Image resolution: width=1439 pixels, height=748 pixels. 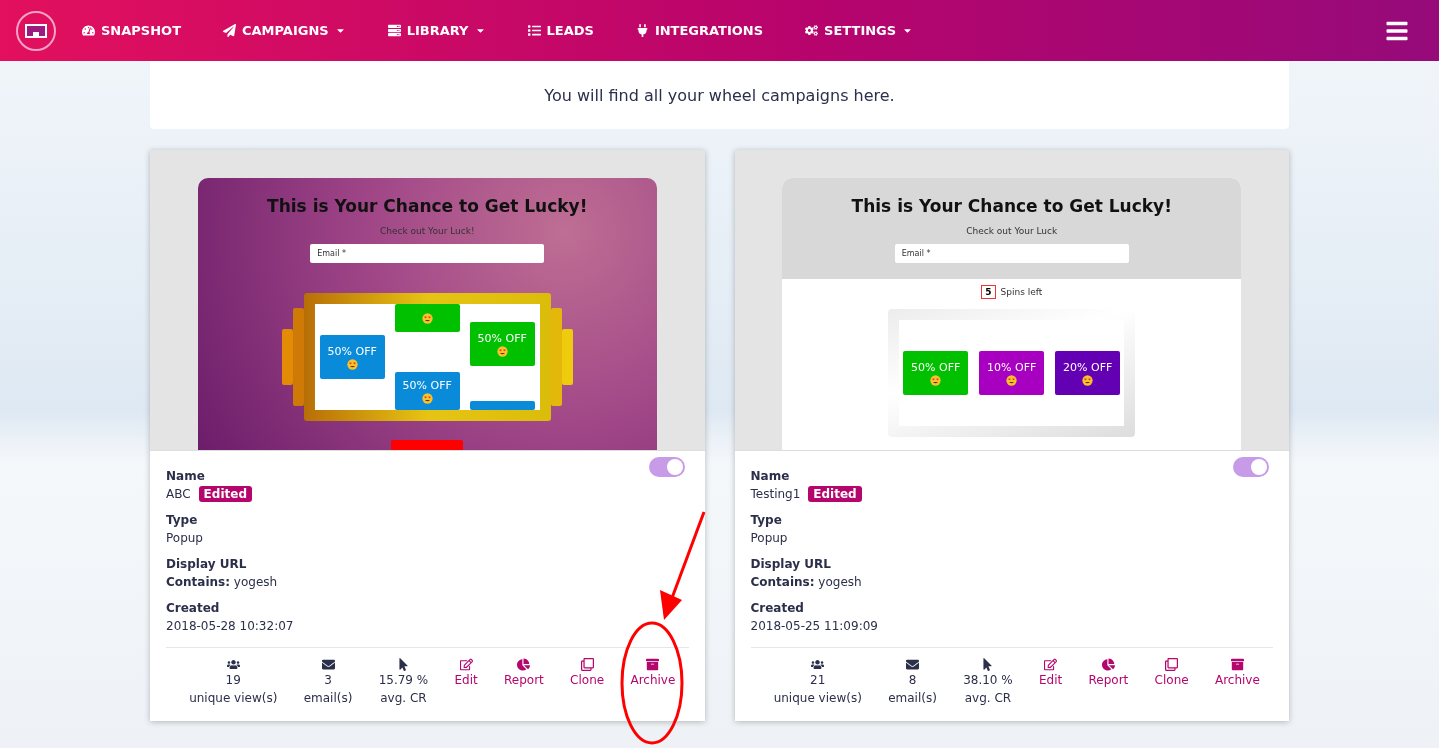 What do you see at coordinates (403, 680) in the screenshot?
I see `stat-value: 15.79 %` at bounding box center [403, 680].